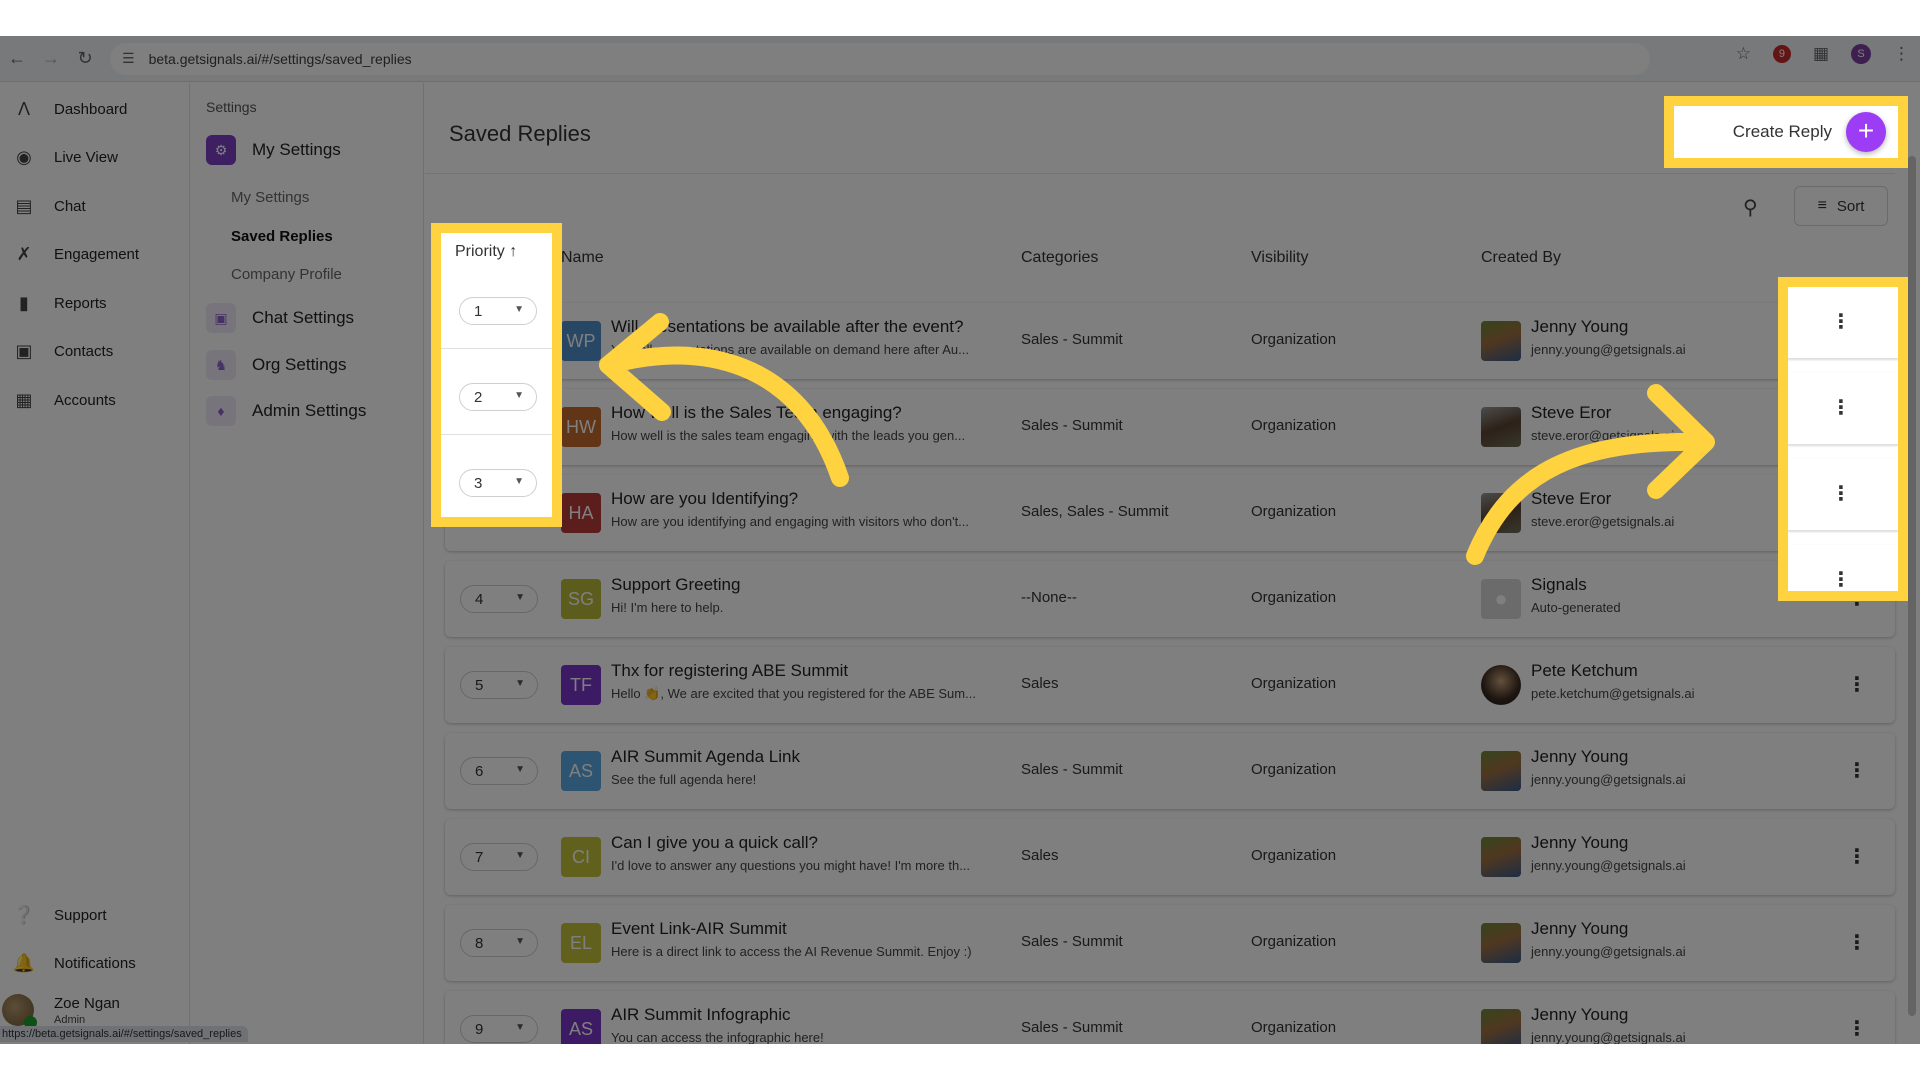 The width and height of the screenshot is (1920, 1080). Describe the element at coordinates (80, 915) in the screenshot. I see `nav-label: Support` at that location.